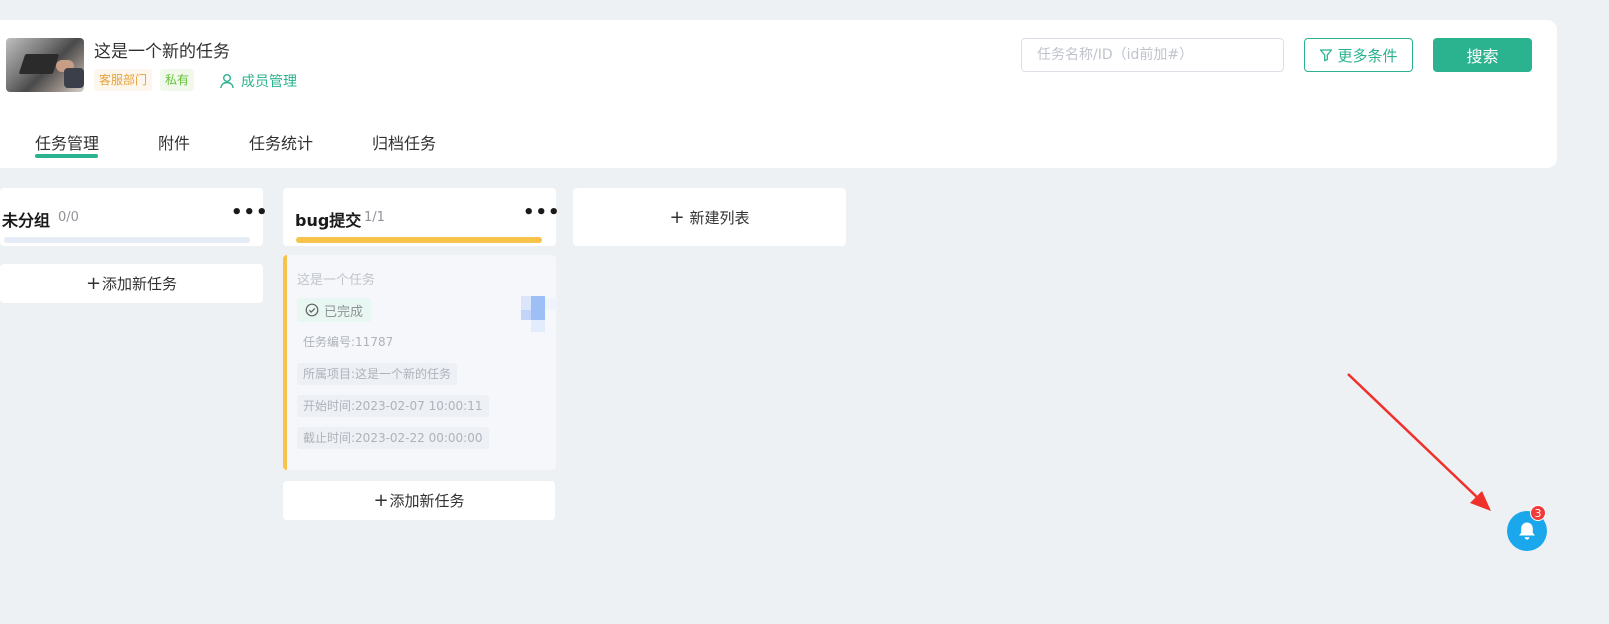 The image size is (1609, 624). I want to click on sleeve-graphic, so click(74, 78).